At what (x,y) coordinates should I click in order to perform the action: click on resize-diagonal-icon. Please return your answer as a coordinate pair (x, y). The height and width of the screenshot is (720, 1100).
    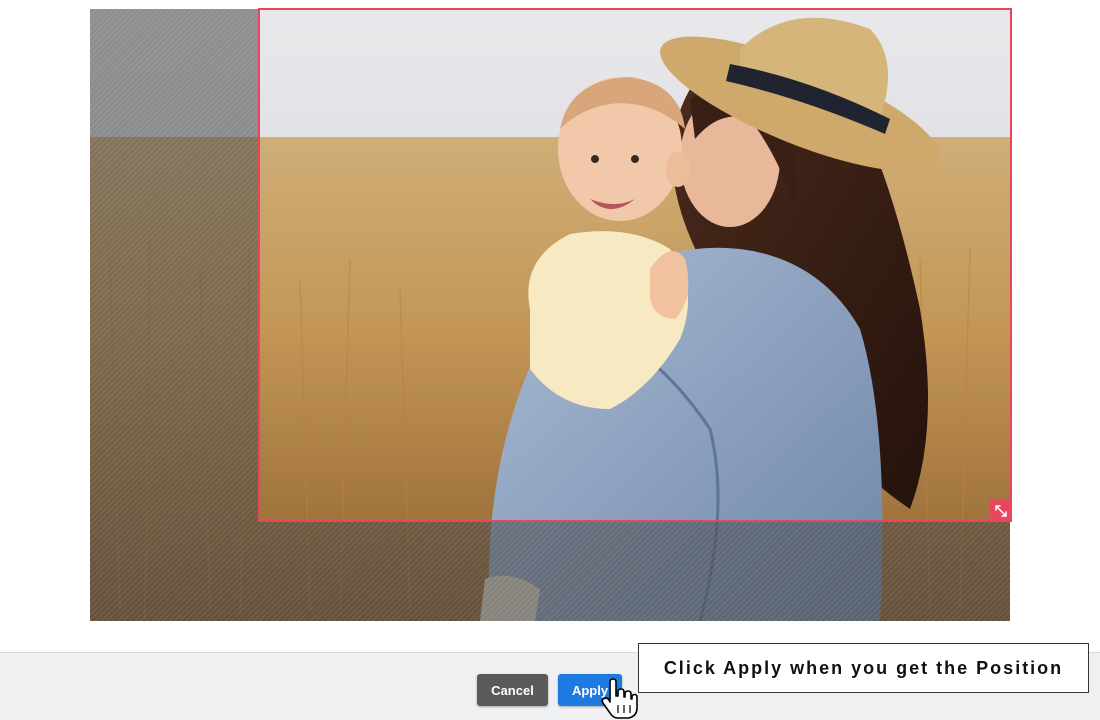
    Looking at the image, I should click on (1001, 511).